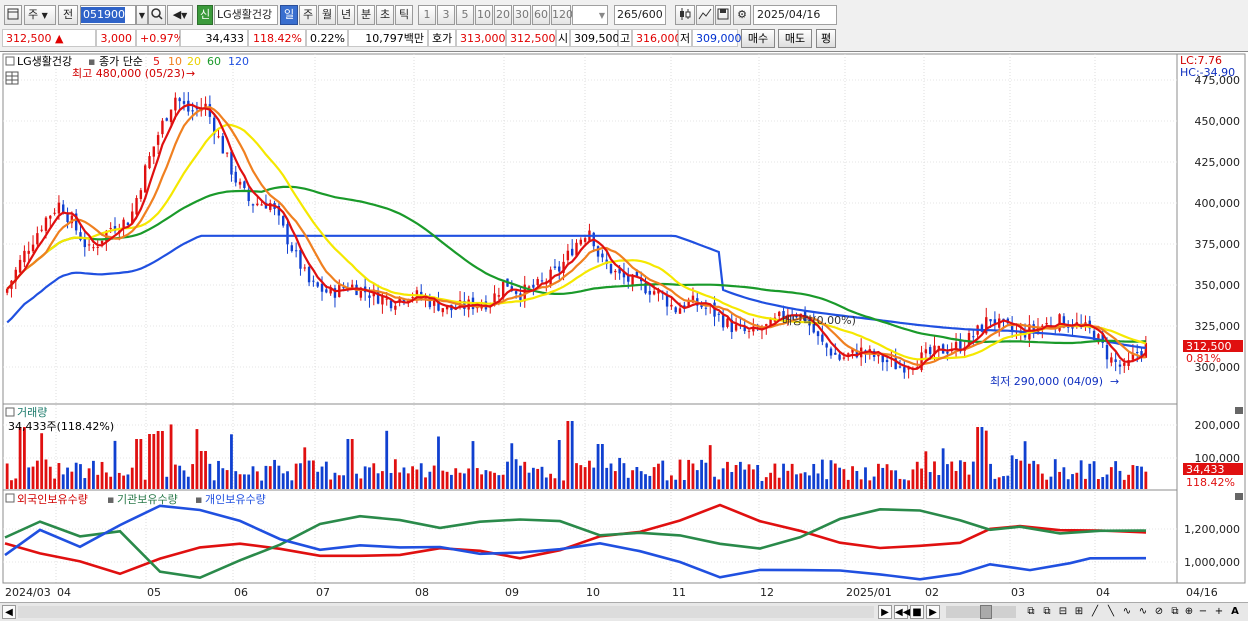  Describe the element at coordinates (1103, 592) in the screenshot. I see `x-tick-label: 04` at that location.